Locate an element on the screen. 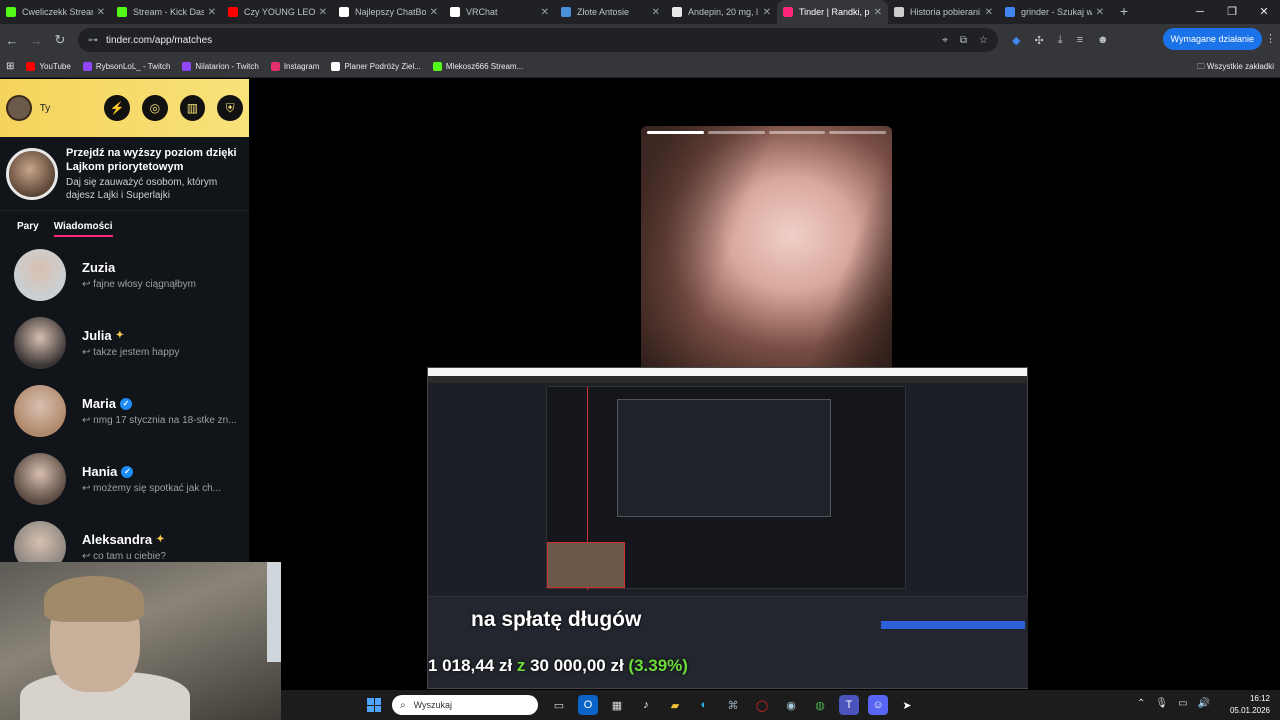 The width and height of the screenshot is (1280, 720). taskbar-apps: ▭ O ▦ ♪ ▰ ◐ ⌘ ◯ ◉ ◍ T ☺ ➤ is located at coordinates (733, 705).